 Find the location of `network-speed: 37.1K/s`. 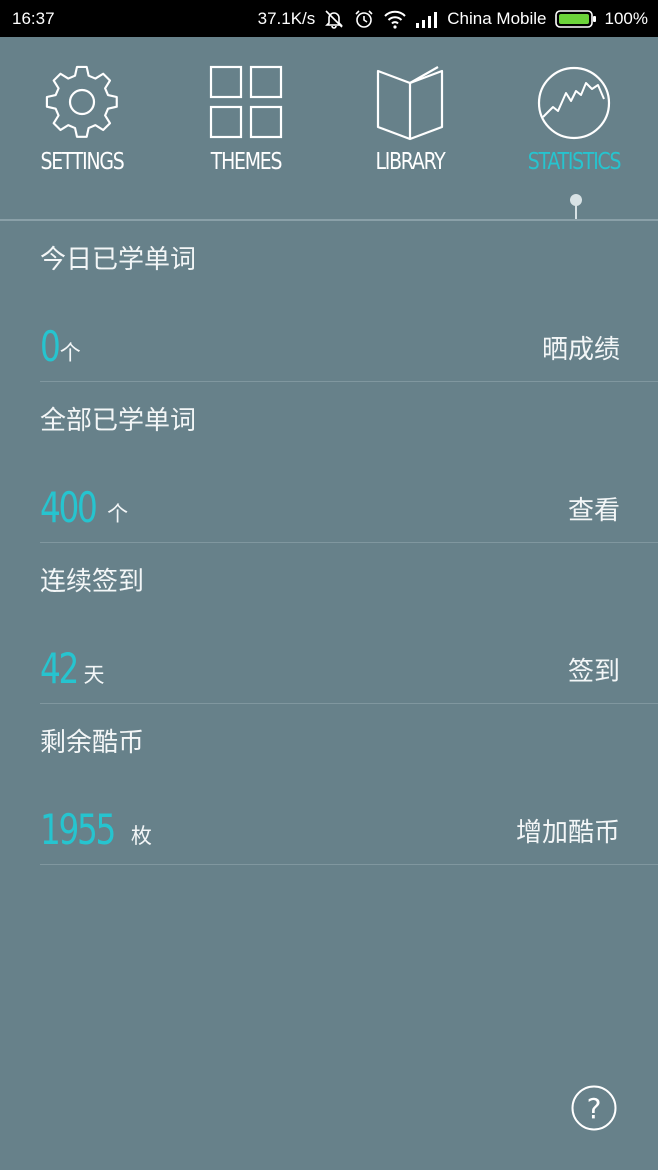

network-speed: 37.1K/s is located at coordinates (286, 18).